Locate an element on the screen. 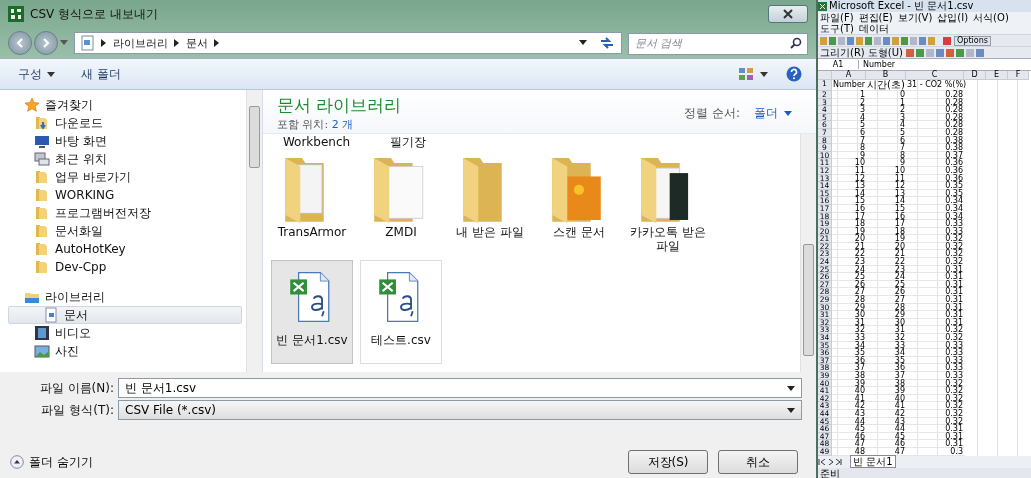 The height and width of the screenshot is (478, 1031). table-cell: 24 is located at coordinates (886, 277).